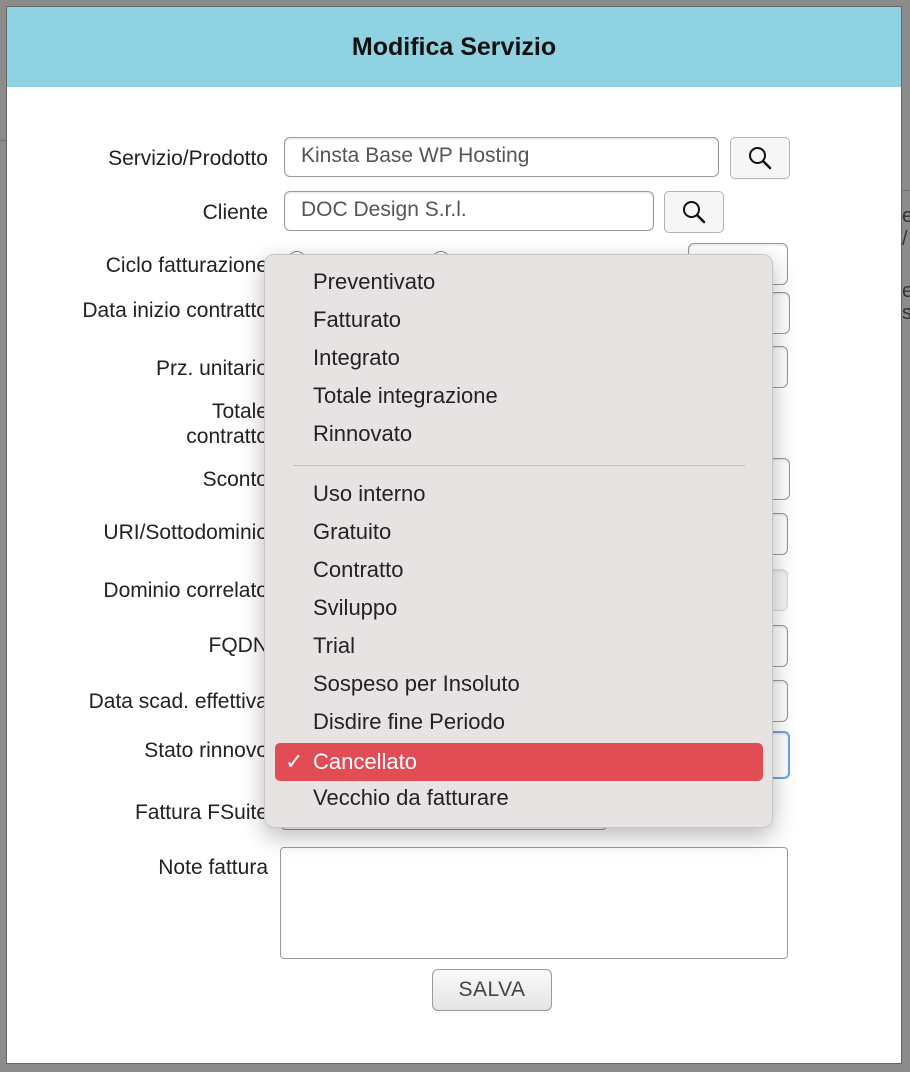  I want to click on menu-item: Uso interno, so click(519, 494).